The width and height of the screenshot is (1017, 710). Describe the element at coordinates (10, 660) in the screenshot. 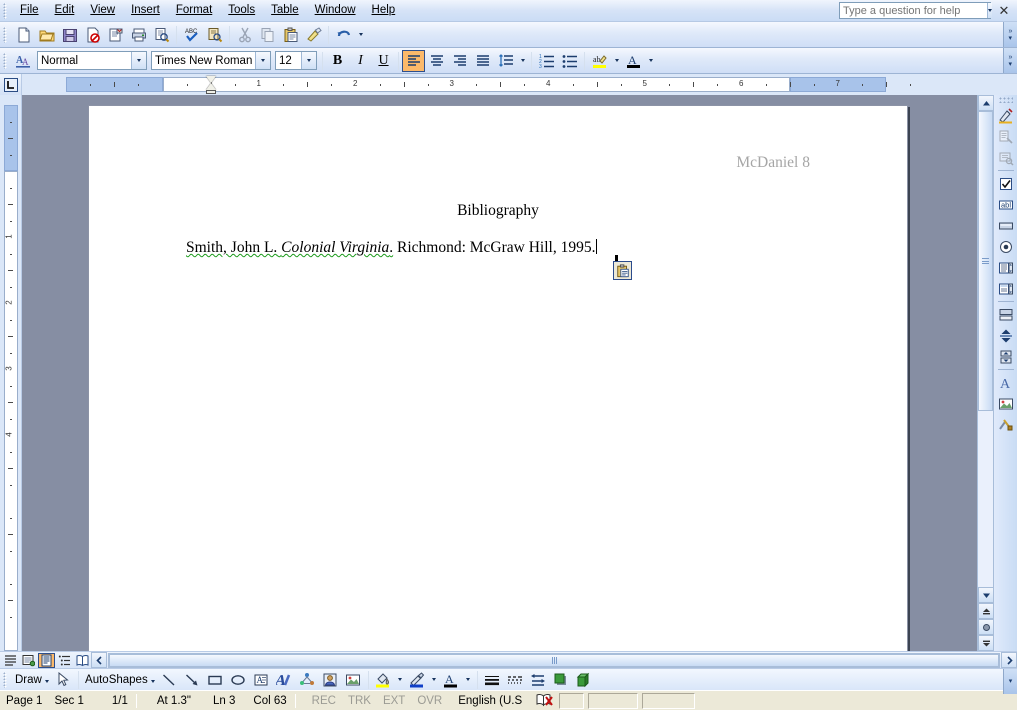

I see `normal-view-button` at that location.